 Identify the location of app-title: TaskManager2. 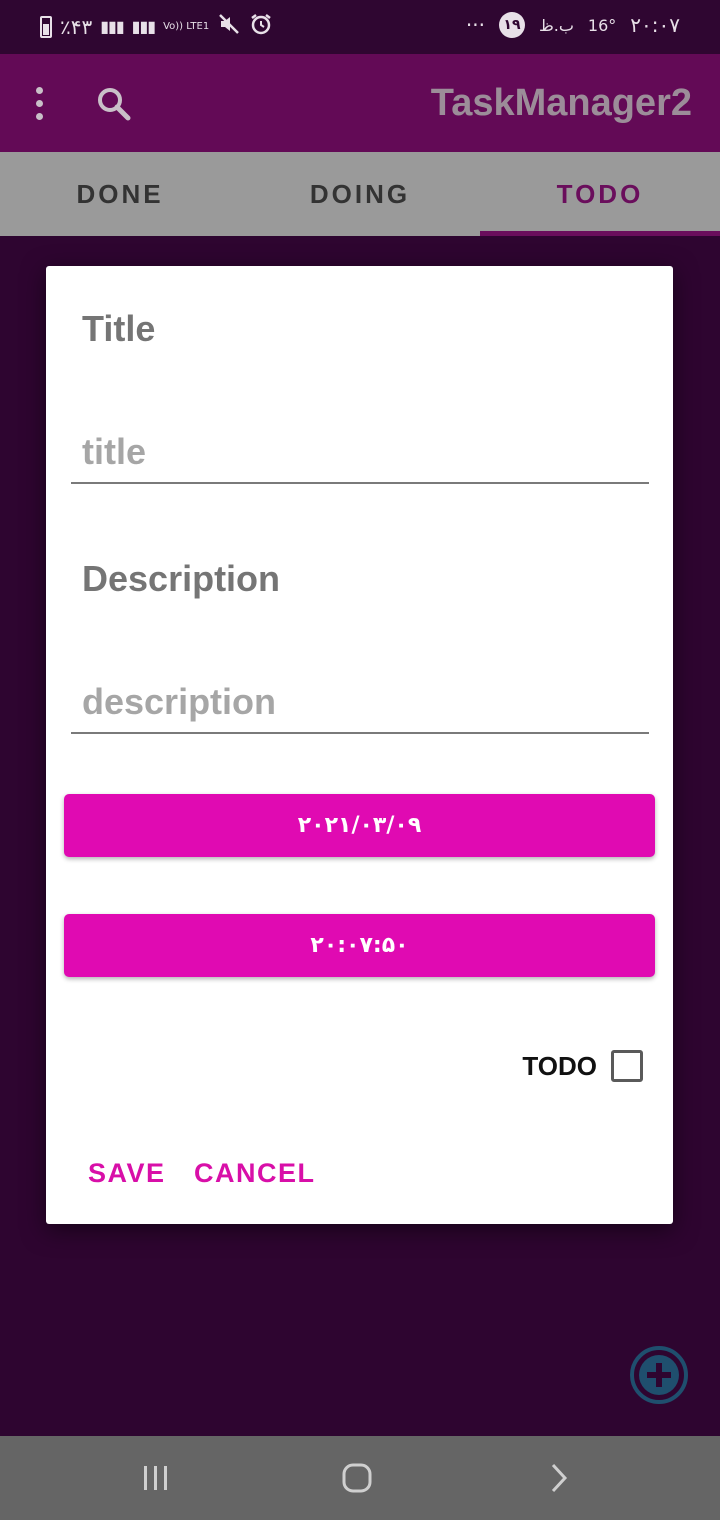
(561, 103).